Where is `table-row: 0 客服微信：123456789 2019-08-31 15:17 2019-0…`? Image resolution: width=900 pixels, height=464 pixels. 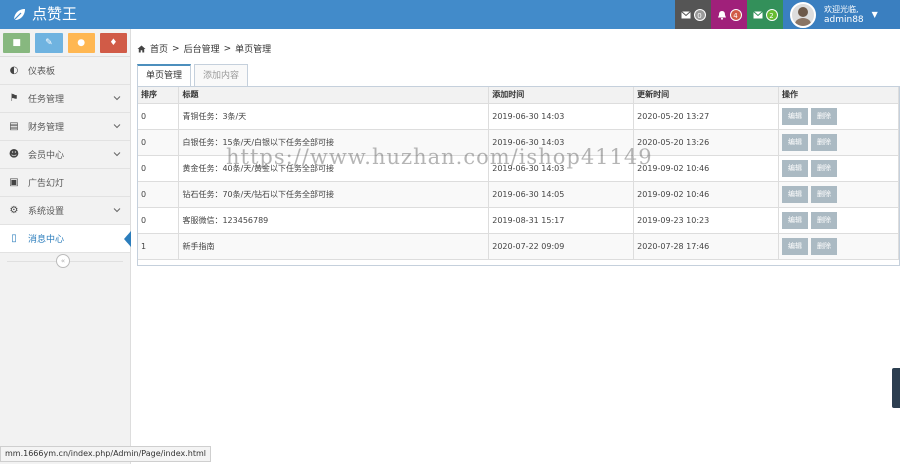 table-row: 0 客服微信：123456789 2019-08-31 15:17 2019-0… is located at coordinates (518, 220).